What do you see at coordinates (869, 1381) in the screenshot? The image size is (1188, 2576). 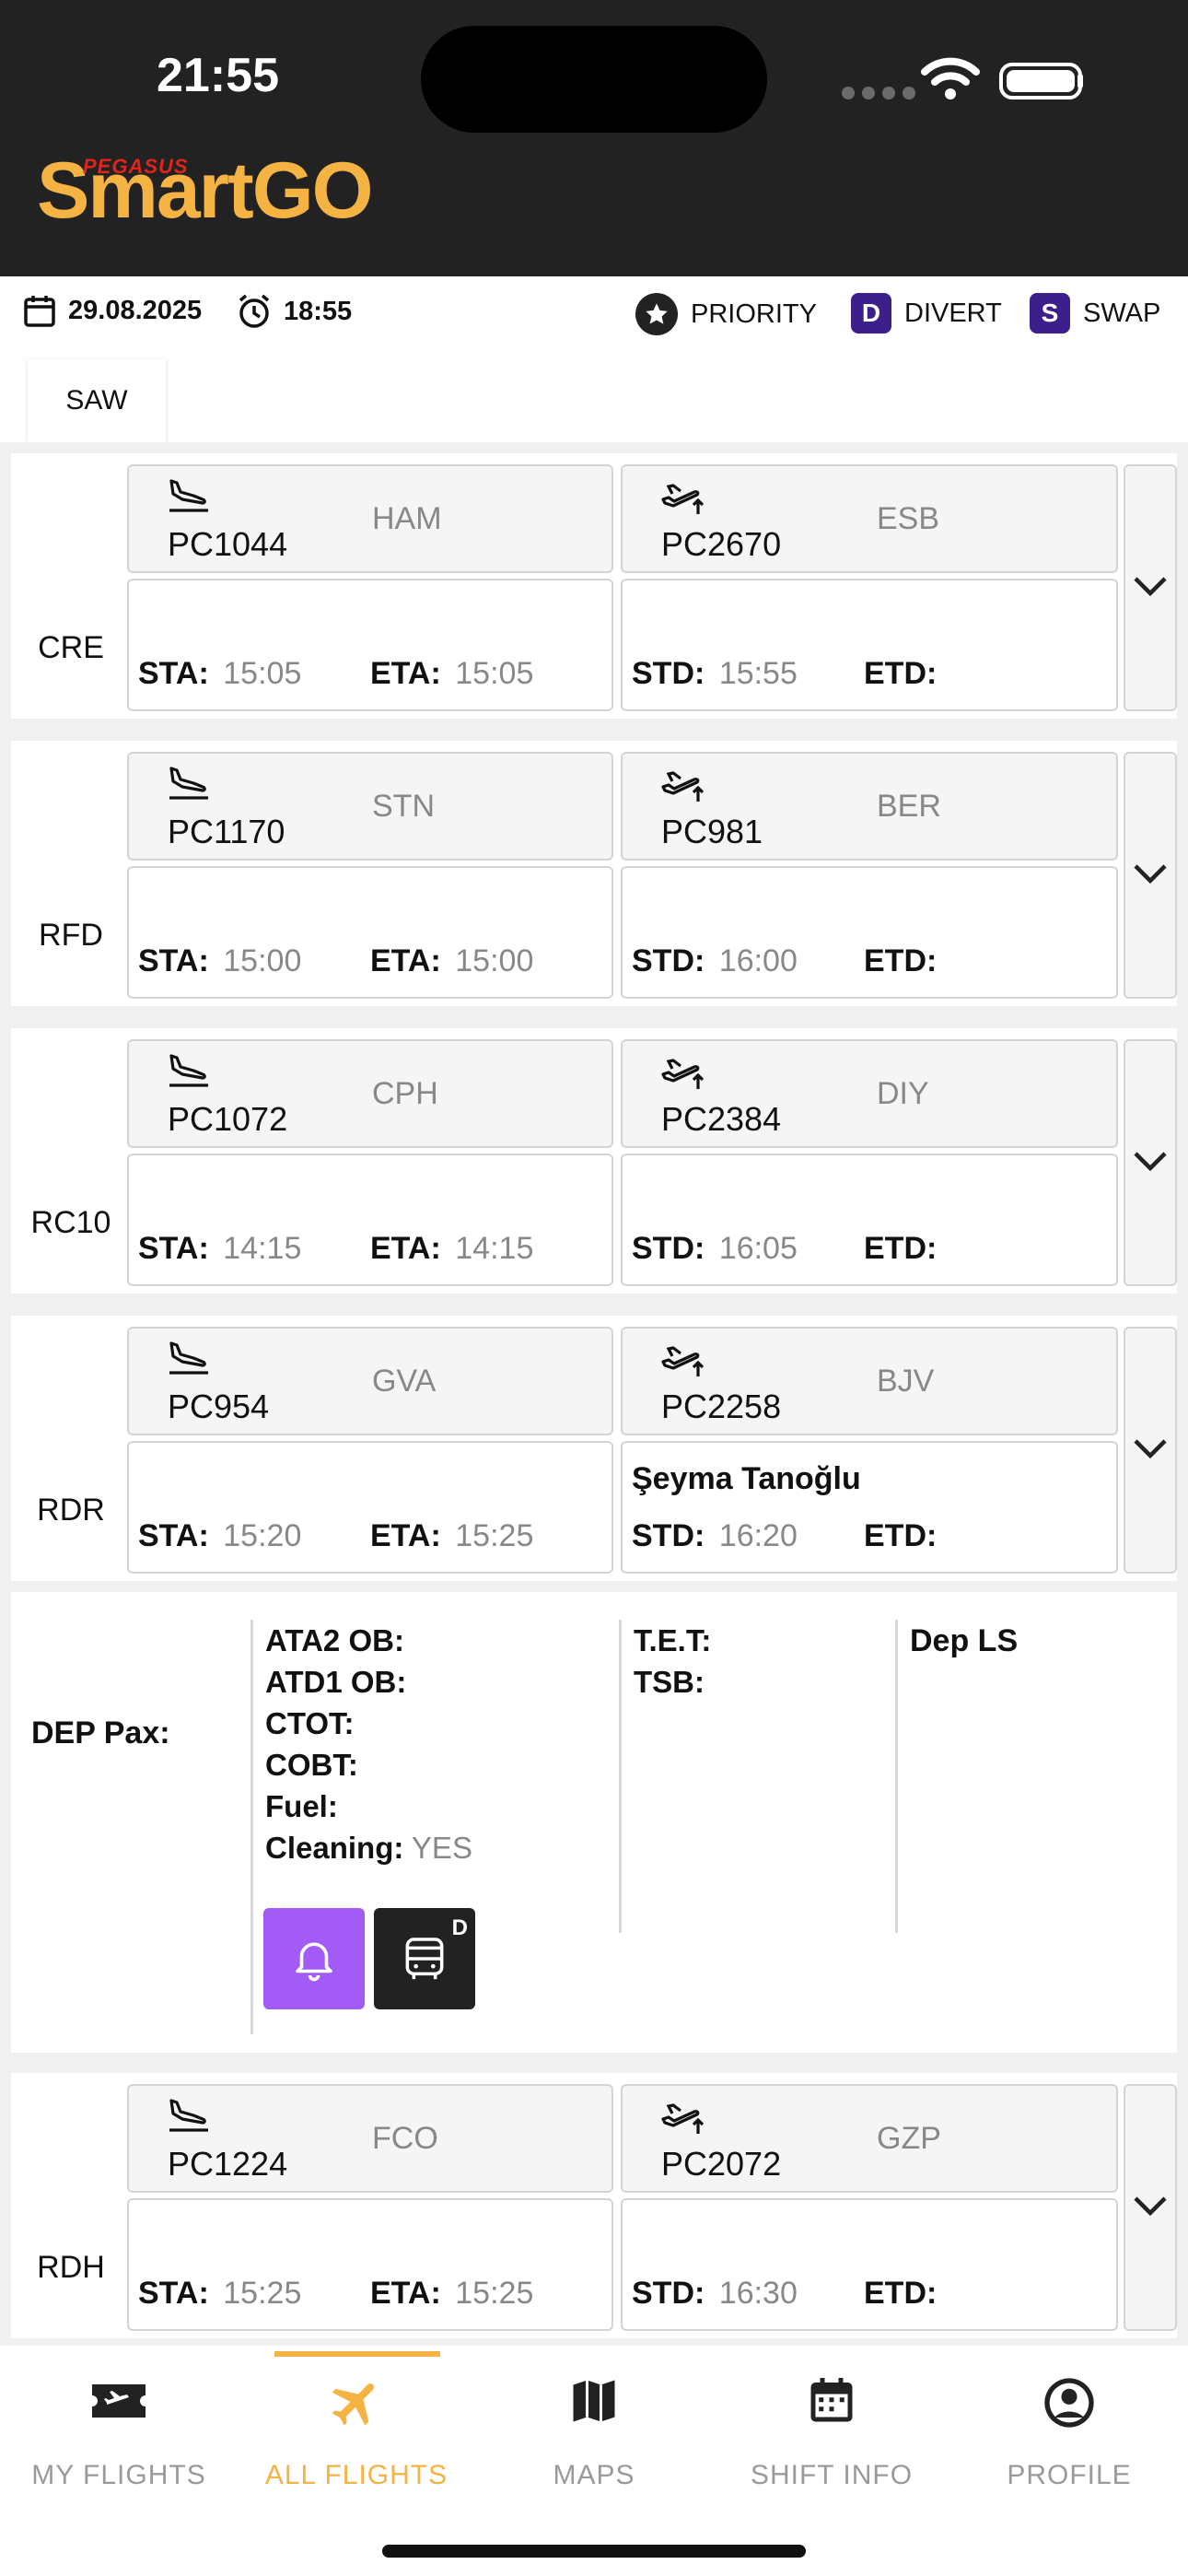 I see `departure-flight-box: PC2258 BJV` at bounding box center [869, 1381].